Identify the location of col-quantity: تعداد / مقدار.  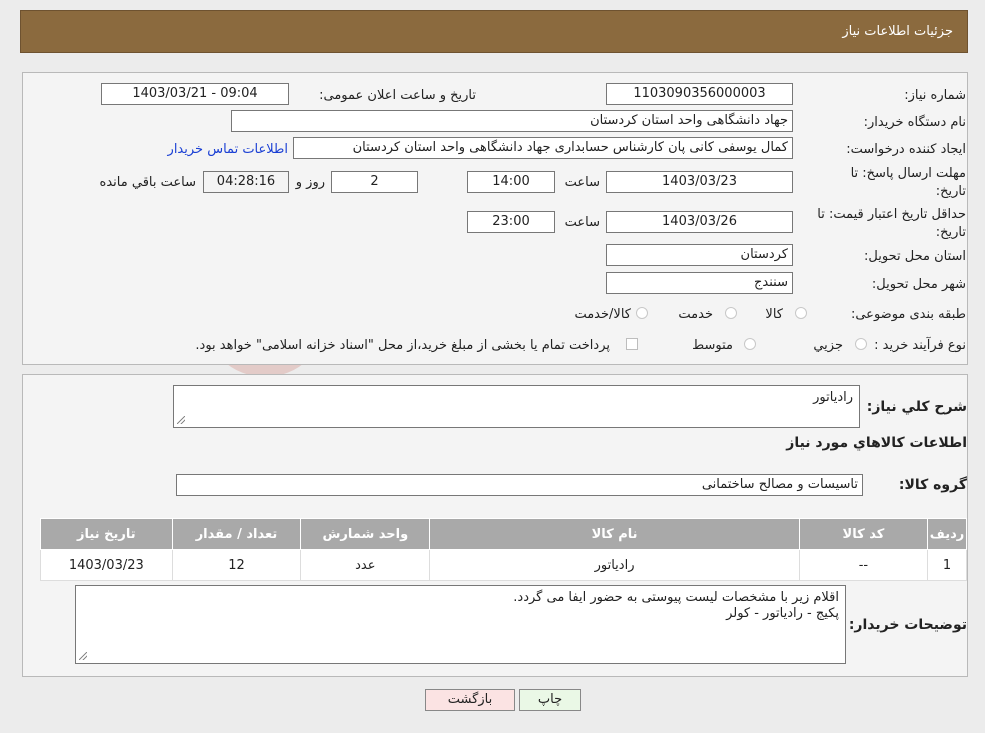
(236, 534).